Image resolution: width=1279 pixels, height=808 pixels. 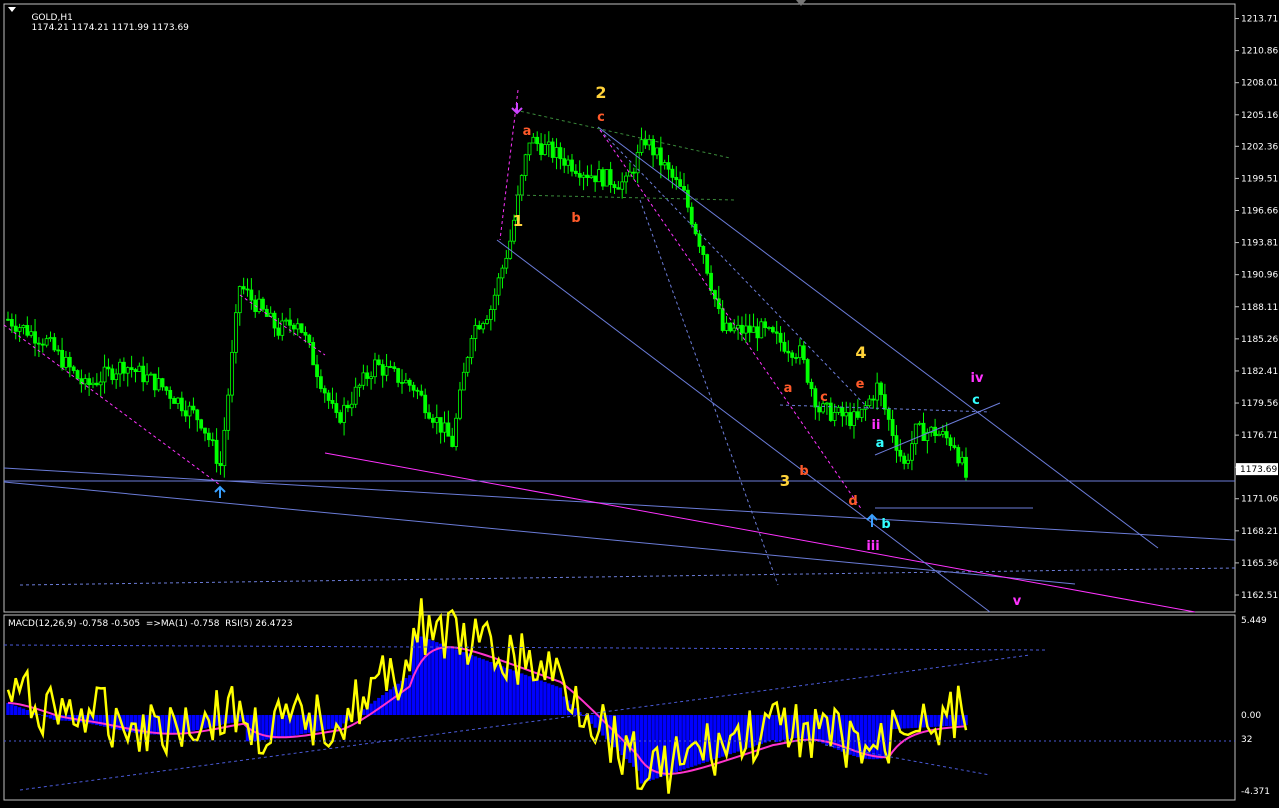 I want to click on wave-label: 4, so click(x=860, y=352).